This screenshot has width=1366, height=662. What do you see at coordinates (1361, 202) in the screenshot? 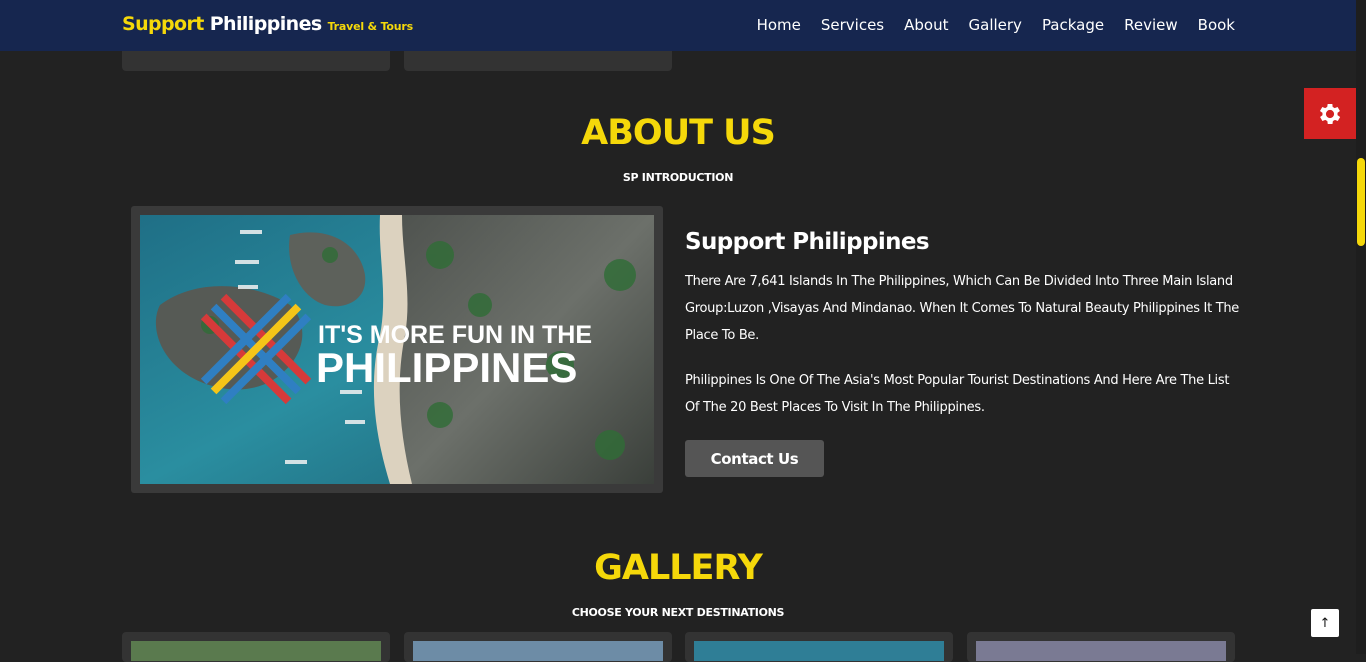
I see `scrollbar-thumb` at bounding box center [1361, 202].